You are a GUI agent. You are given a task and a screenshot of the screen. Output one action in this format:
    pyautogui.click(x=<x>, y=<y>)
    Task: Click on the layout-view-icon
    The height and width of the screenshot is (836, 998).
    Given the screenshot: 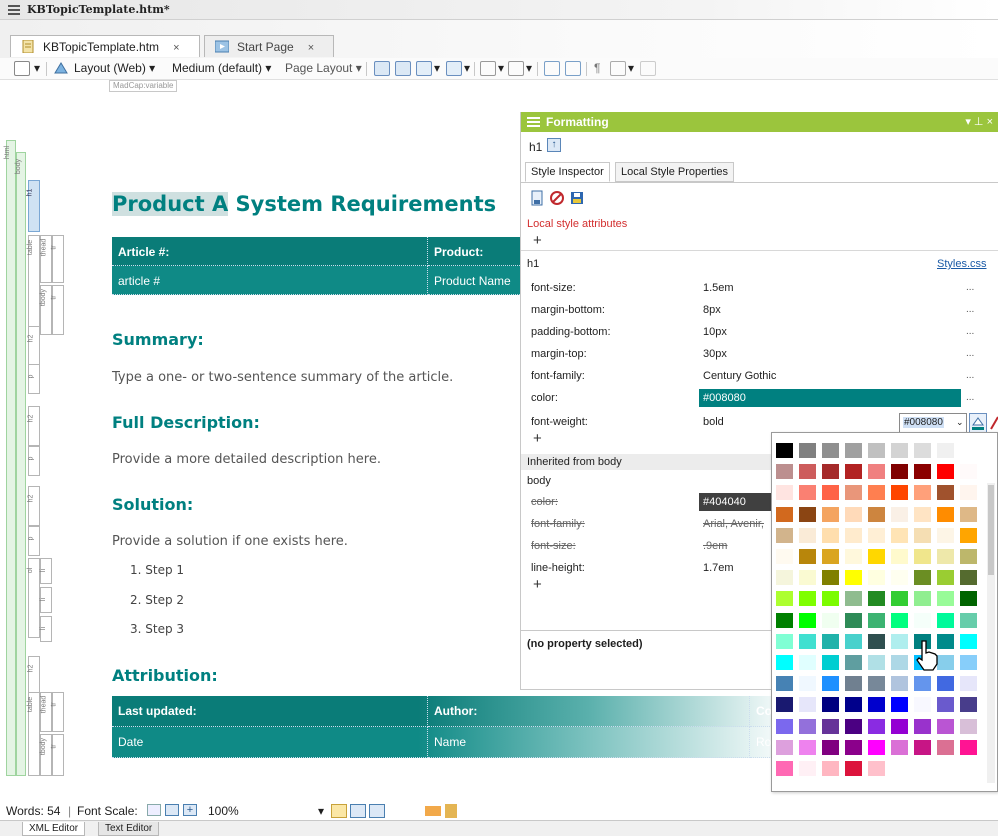 What is the action you would take?
    pyautogui.click(x=339, y=811)
    